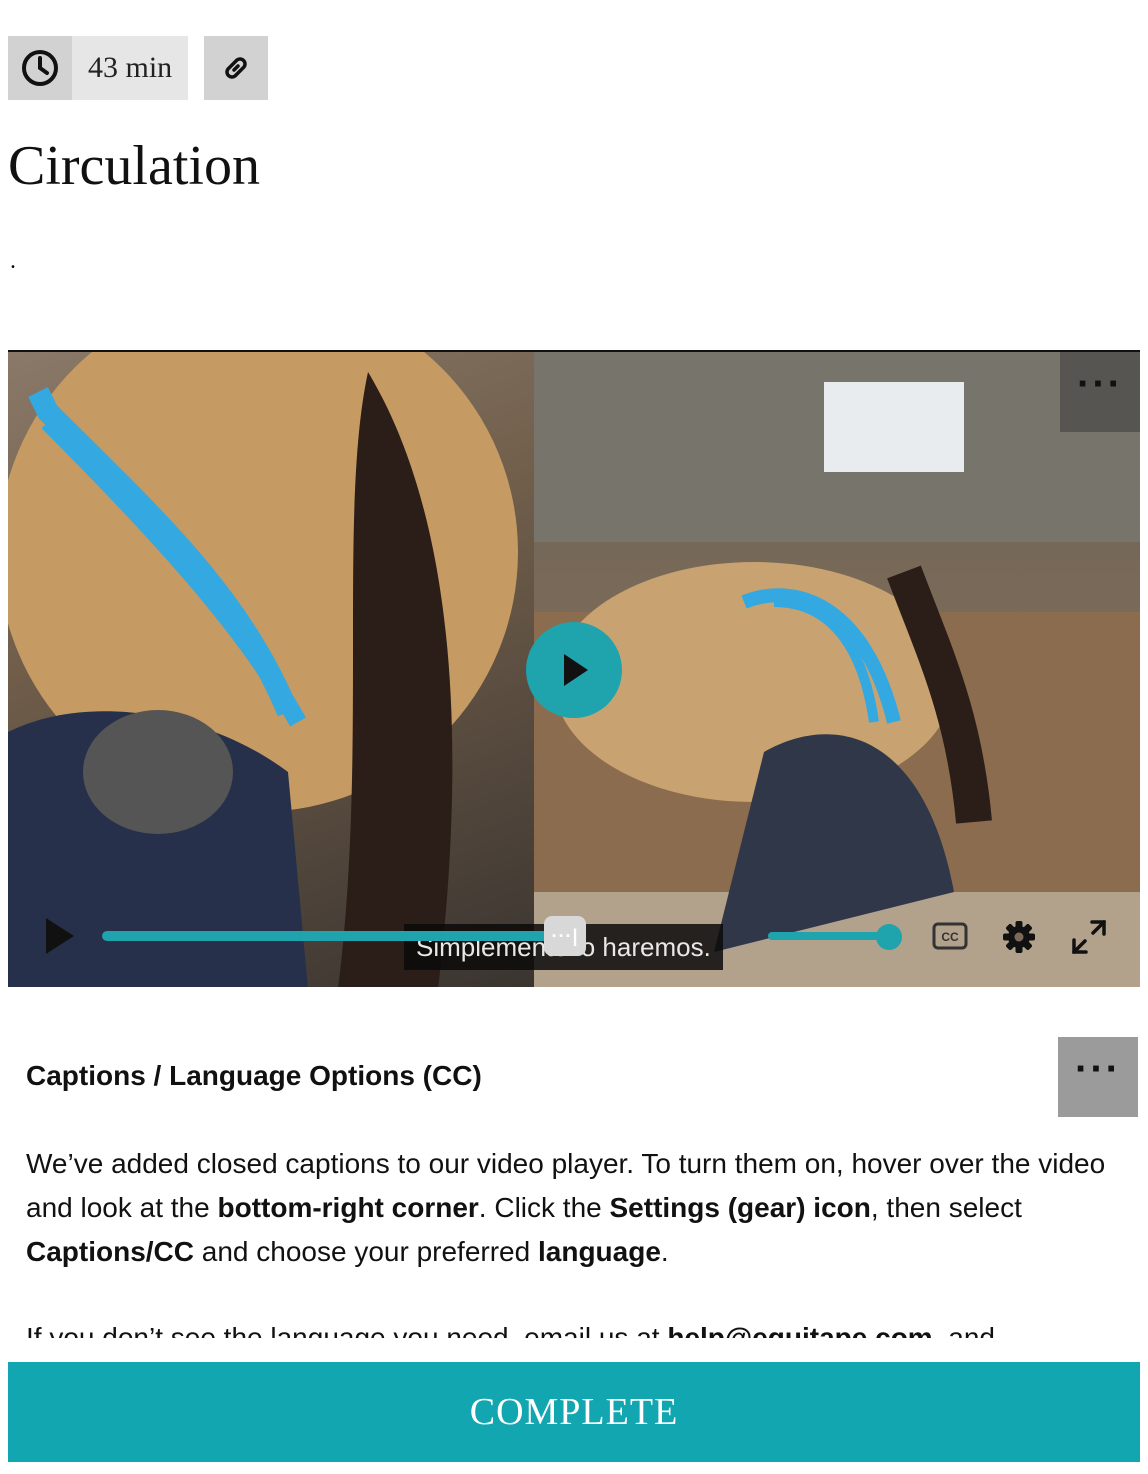  I want to click on video-more-options-button: ···, so click(1100, 392).